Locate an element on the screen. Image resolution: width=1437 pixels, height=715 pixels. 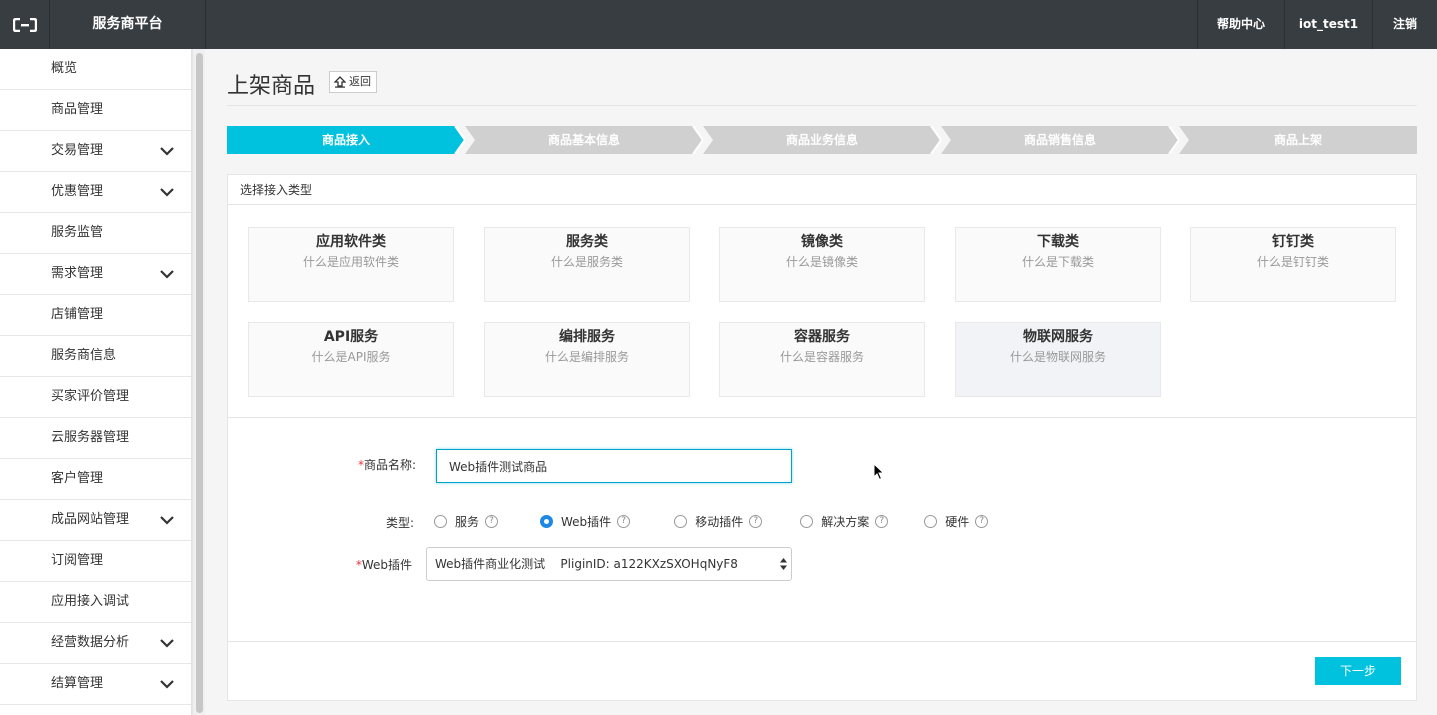
step-label: 商品上架 is located at coordinates (1297, 140).